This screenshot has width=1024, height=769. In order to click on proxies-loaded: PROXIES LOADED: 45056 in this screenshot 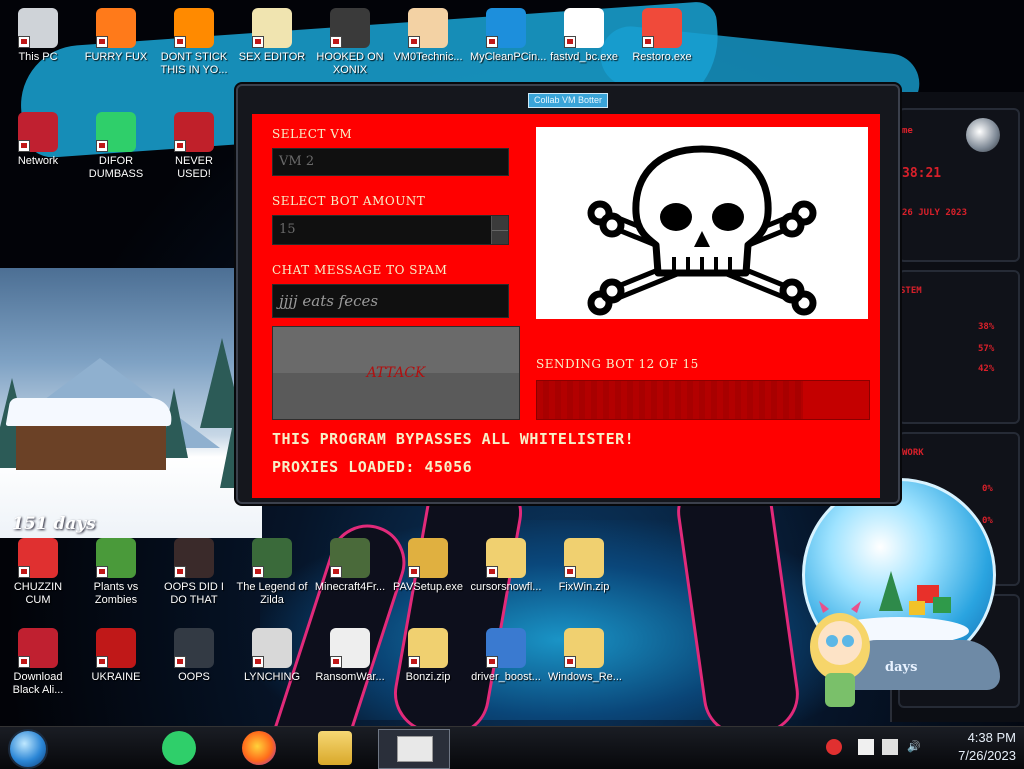, I will do `click(372, 467)`.